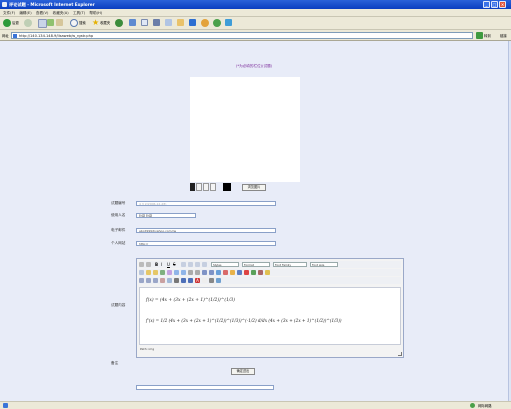 The image size is (511, 409). Describe the element at coordinates (206, 203) in the screenshot. I see `id-field: 4 3 2(2006-12-28)` at that location.